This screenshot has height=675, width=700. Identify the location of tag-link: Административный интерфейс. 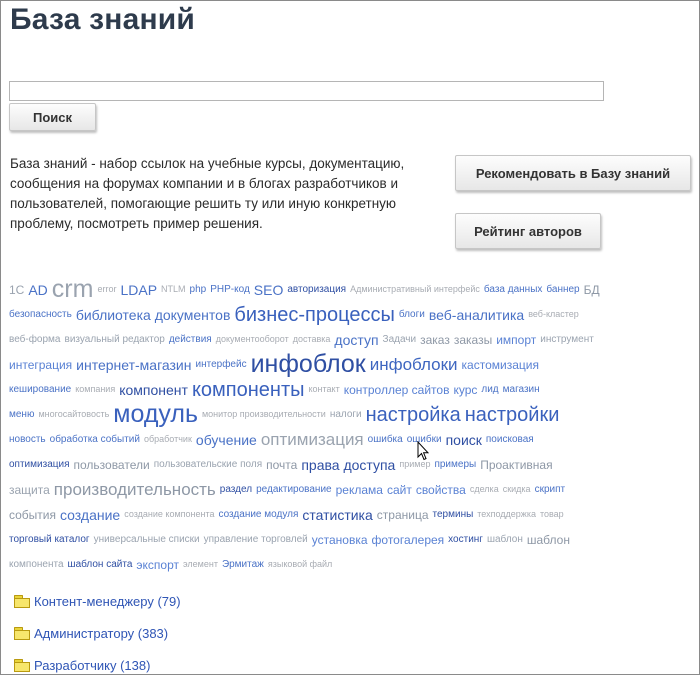
(415, 289).